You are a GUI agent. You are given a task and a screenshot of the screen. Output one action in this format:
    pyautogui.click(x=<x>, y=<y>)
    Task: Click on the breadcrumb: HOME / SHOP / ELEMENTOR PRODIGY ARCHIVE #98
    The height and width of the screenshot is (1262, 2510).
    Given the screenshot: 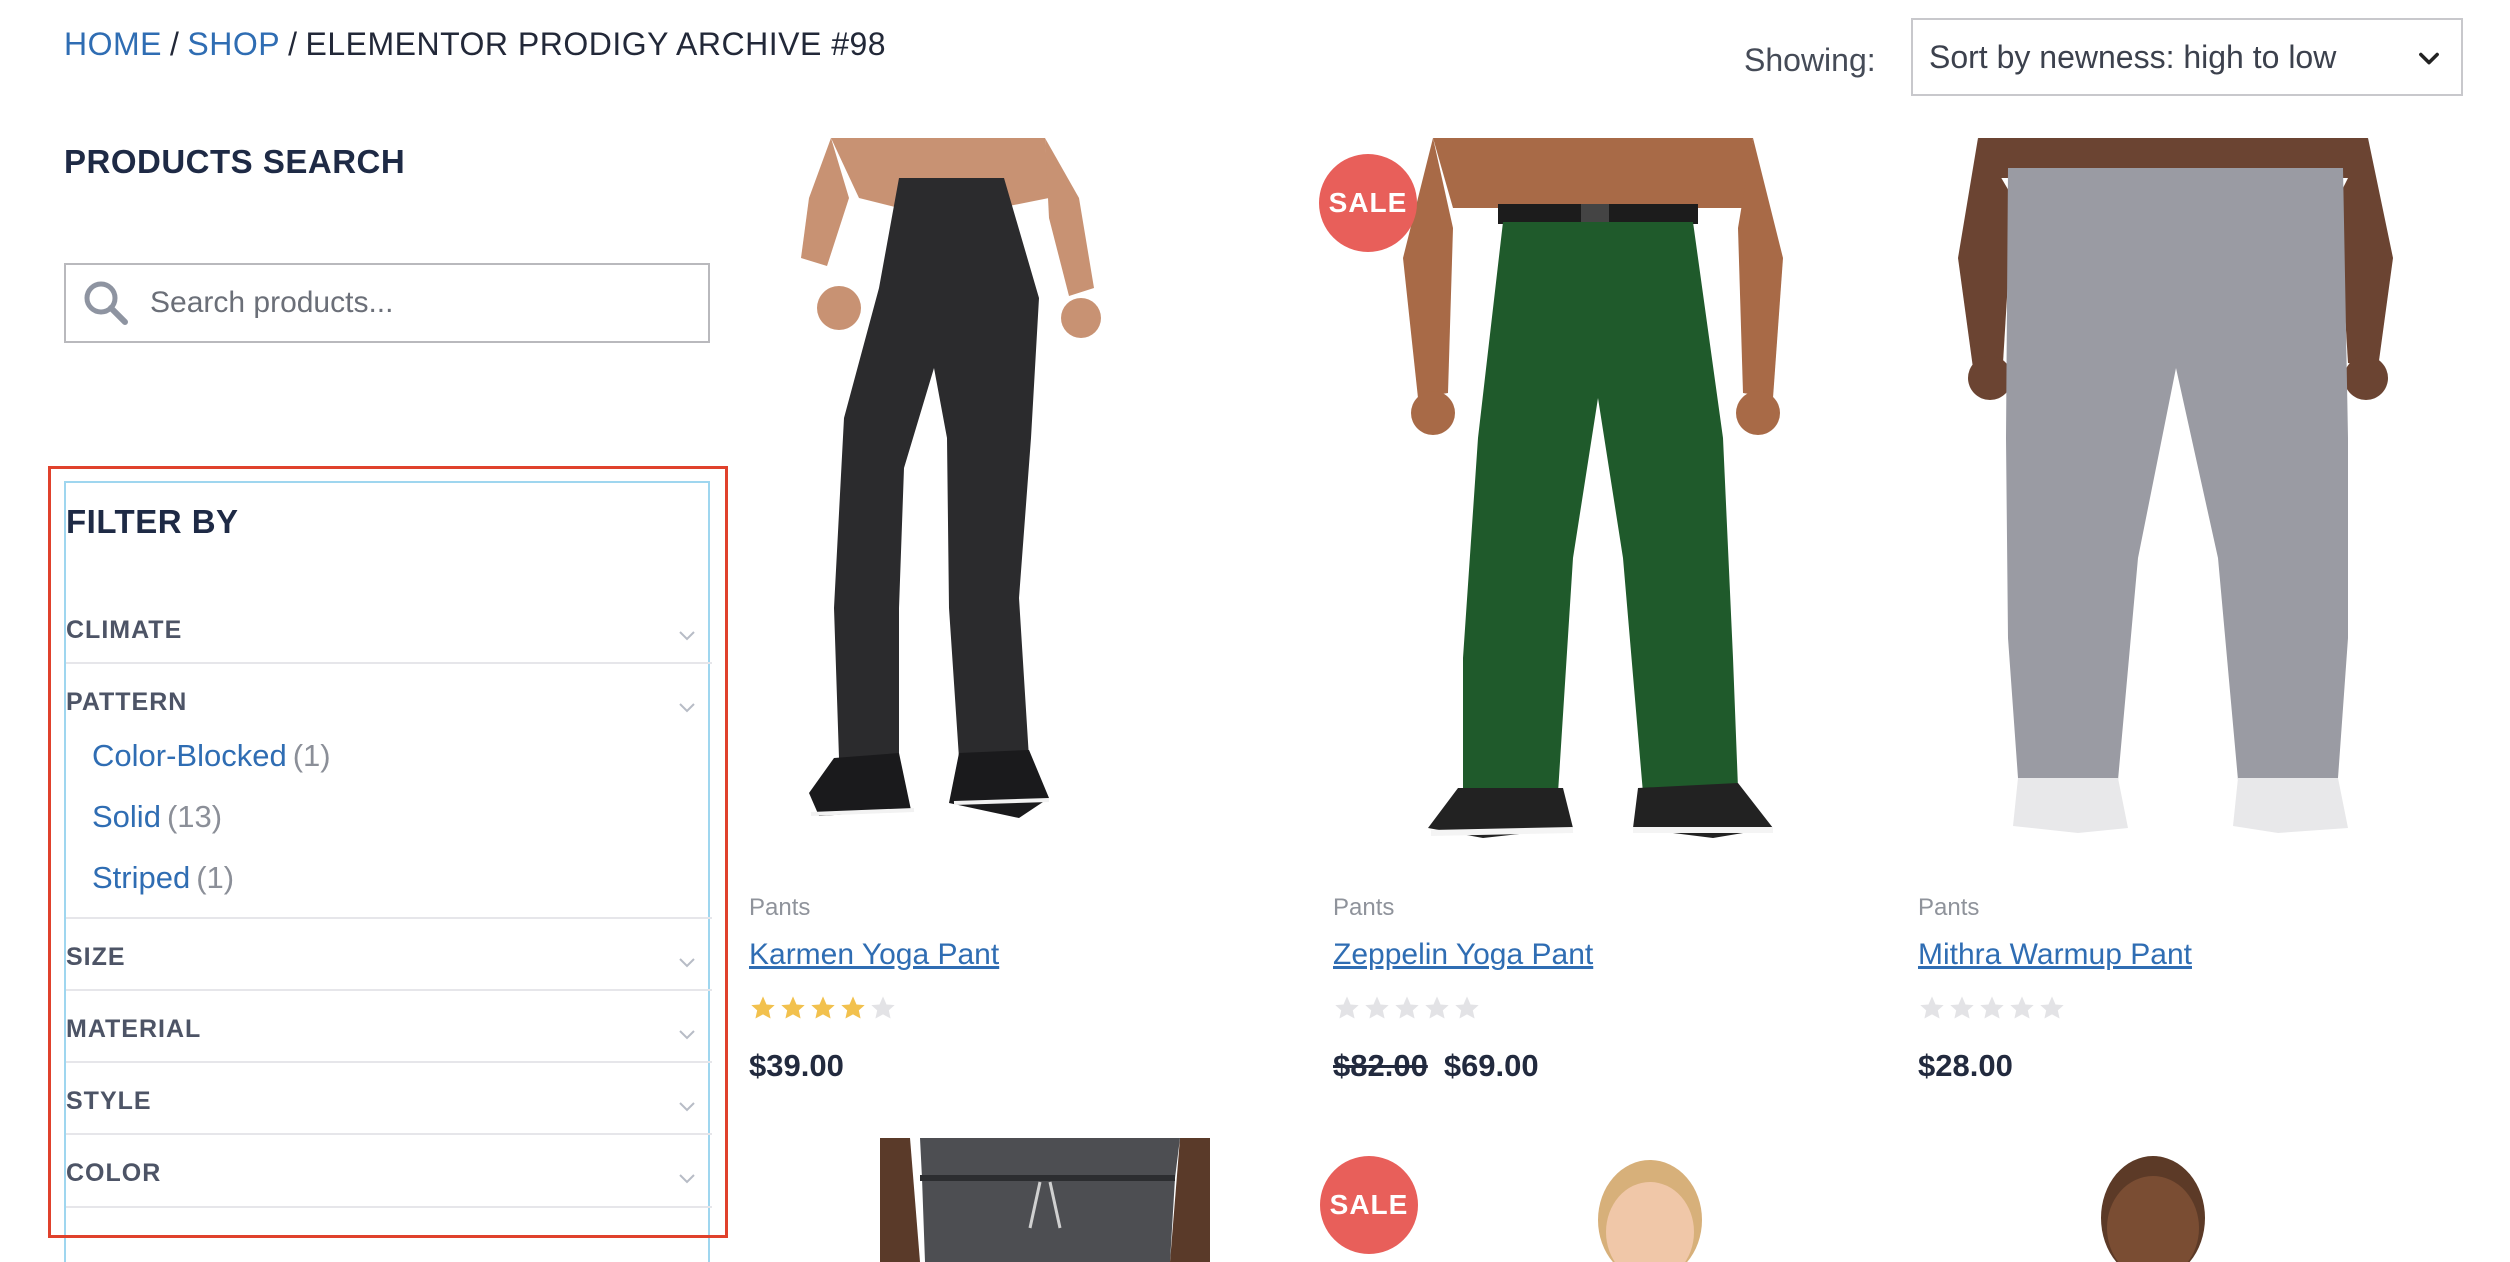 What is the action you would take?
    pyautogui.click(x=475, y=44)
    